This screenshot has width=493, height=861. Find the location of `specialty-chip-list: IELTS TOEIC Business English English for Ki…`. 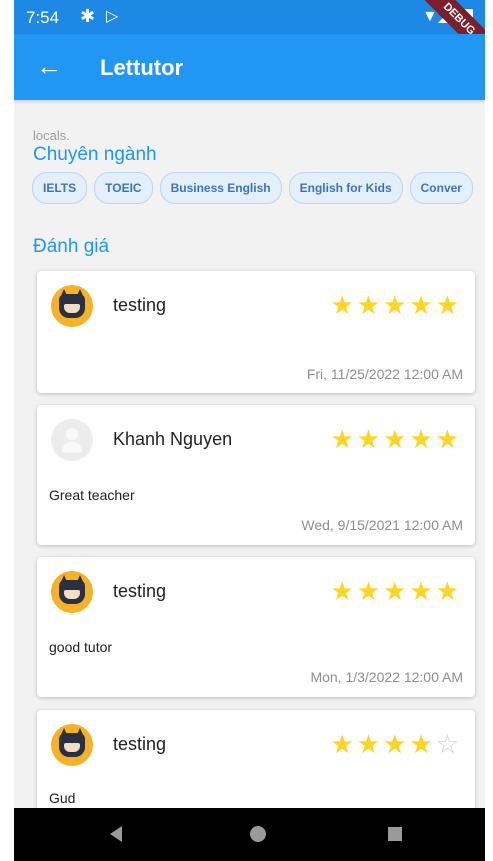

specialty-chip-list: IELTS TOEIC Business English English for Ki… is located at coordinates (258, 189).